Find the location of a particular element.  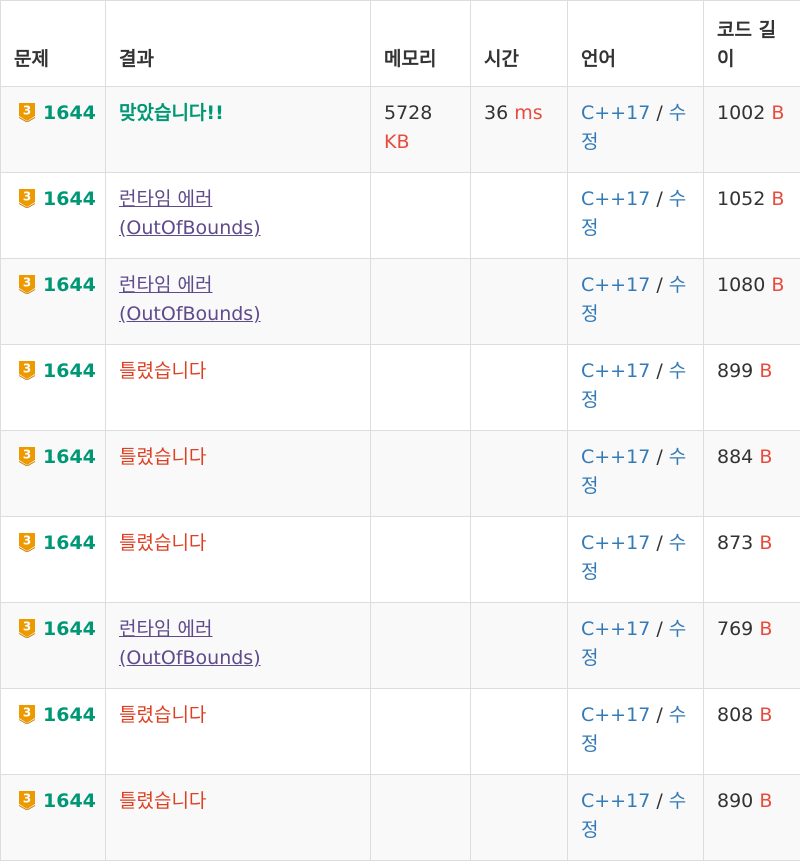

code-length-cell: 769 B is located at coordinates (752, 646).